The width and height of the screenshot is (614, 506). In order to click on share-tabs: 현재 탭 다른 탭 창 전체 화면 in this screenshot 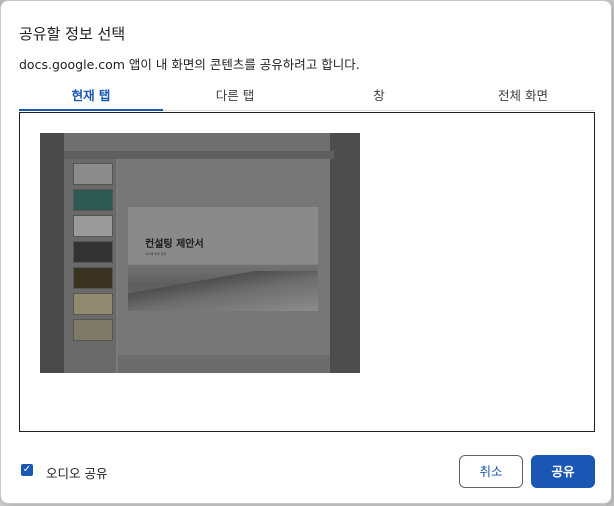, I will do `click(307, 96)`.